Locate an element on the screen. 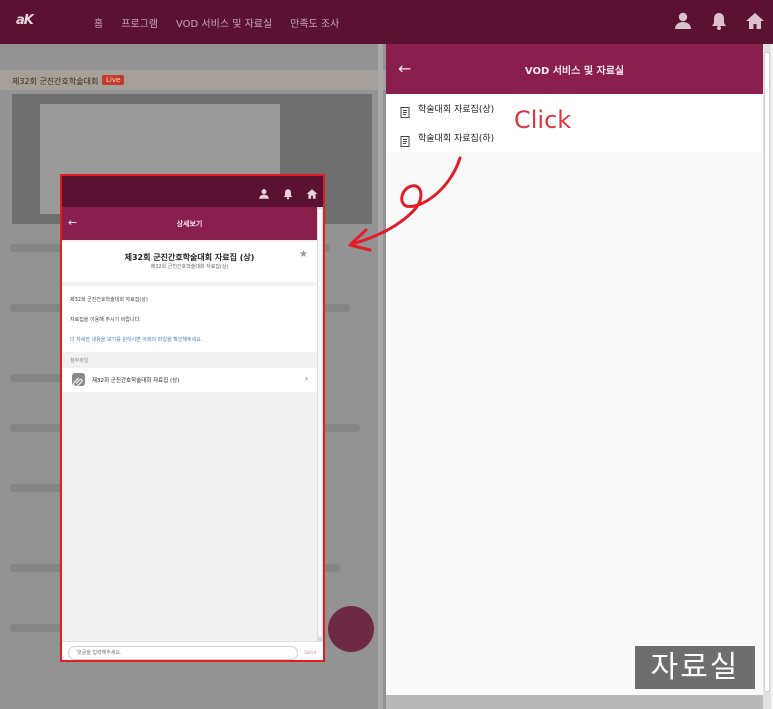  red-arrow-annotation is located at coordinates (405, 204).